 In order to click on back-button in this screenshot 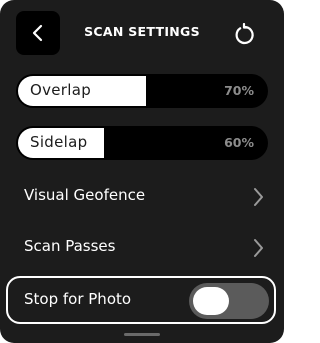, I will do `click(38, 33)`.